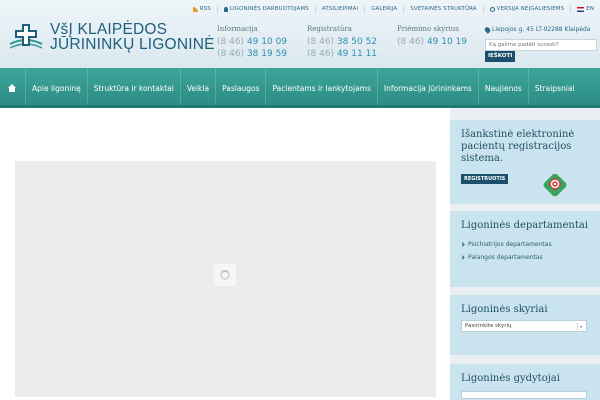 The image size is (600, 400). Describe the element at coordinates (536, 29) in the screenshot. I see `address: Liepojos g. 45 LT-92288 Klaipėda` at that location.